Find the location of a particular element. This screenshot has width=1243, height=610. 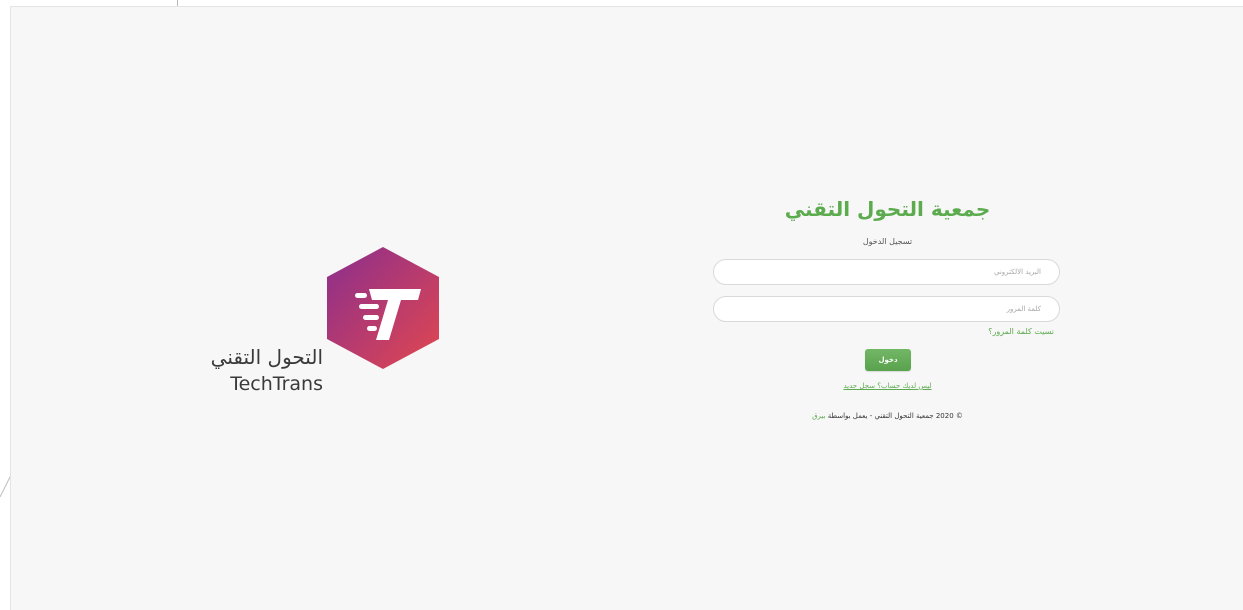

brand-logo: التحول التقني TechTrans is located at coordinates (321, 321).